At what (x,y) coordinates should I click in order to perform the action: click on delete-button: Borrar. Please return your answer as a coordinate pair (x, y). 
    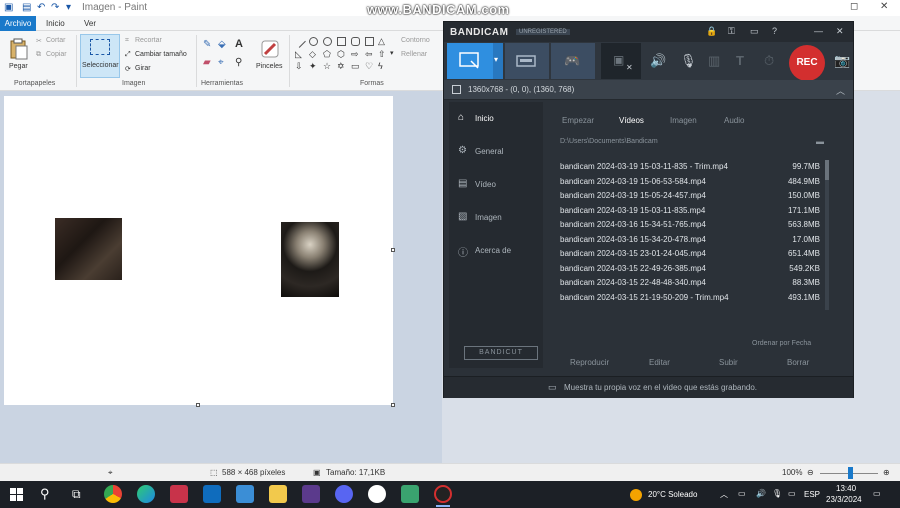
    Looking at the image, I should click on (798, 362).